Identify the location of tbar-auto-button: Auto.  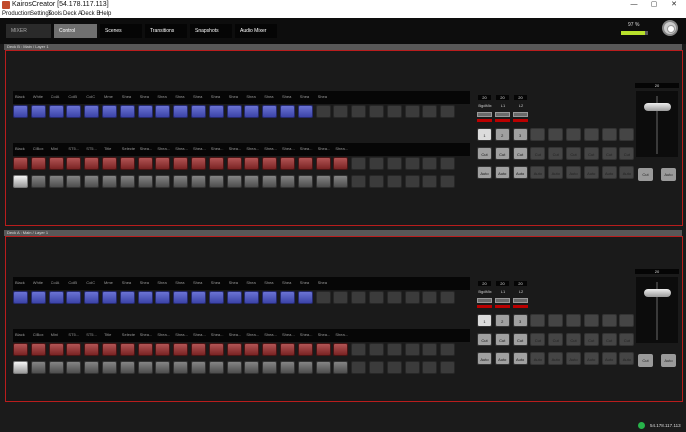
(668, 360).